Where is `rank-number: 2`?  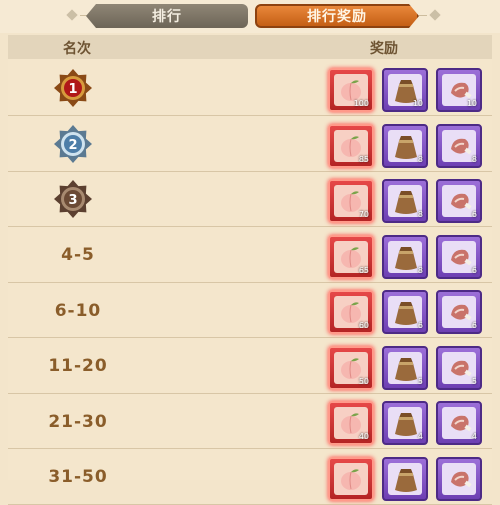
rank-number: 2 is located at coordinates (72, 145).